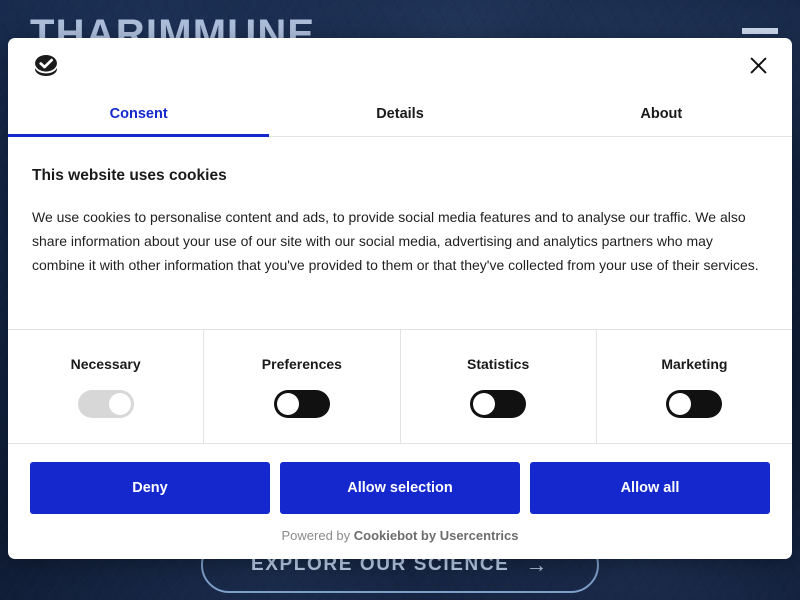 Image resolution: width=800 pixels, height=600 pixels. Describe the element at coordinates (302, 386) in the screenshot. I see `category-preferences: Preferences` at that location.